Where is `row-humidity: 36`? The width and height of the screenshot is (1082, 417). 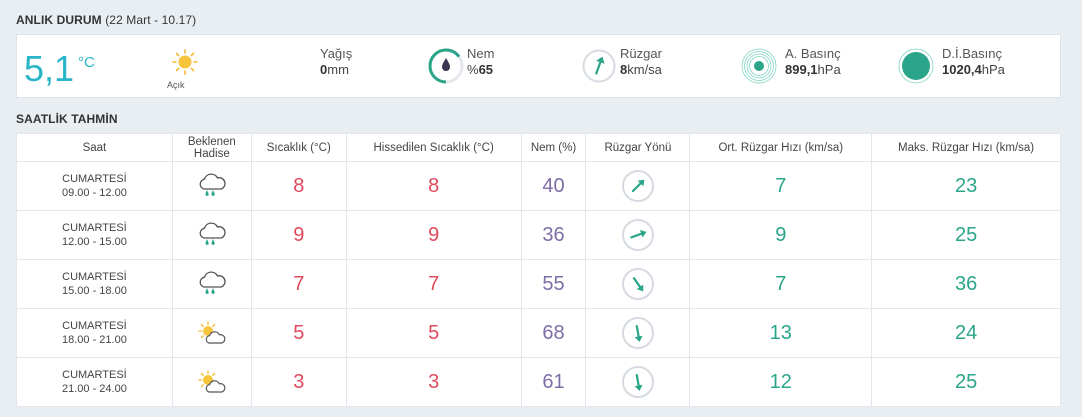 row-humidity: 36 is located at coordinates (553, 235).